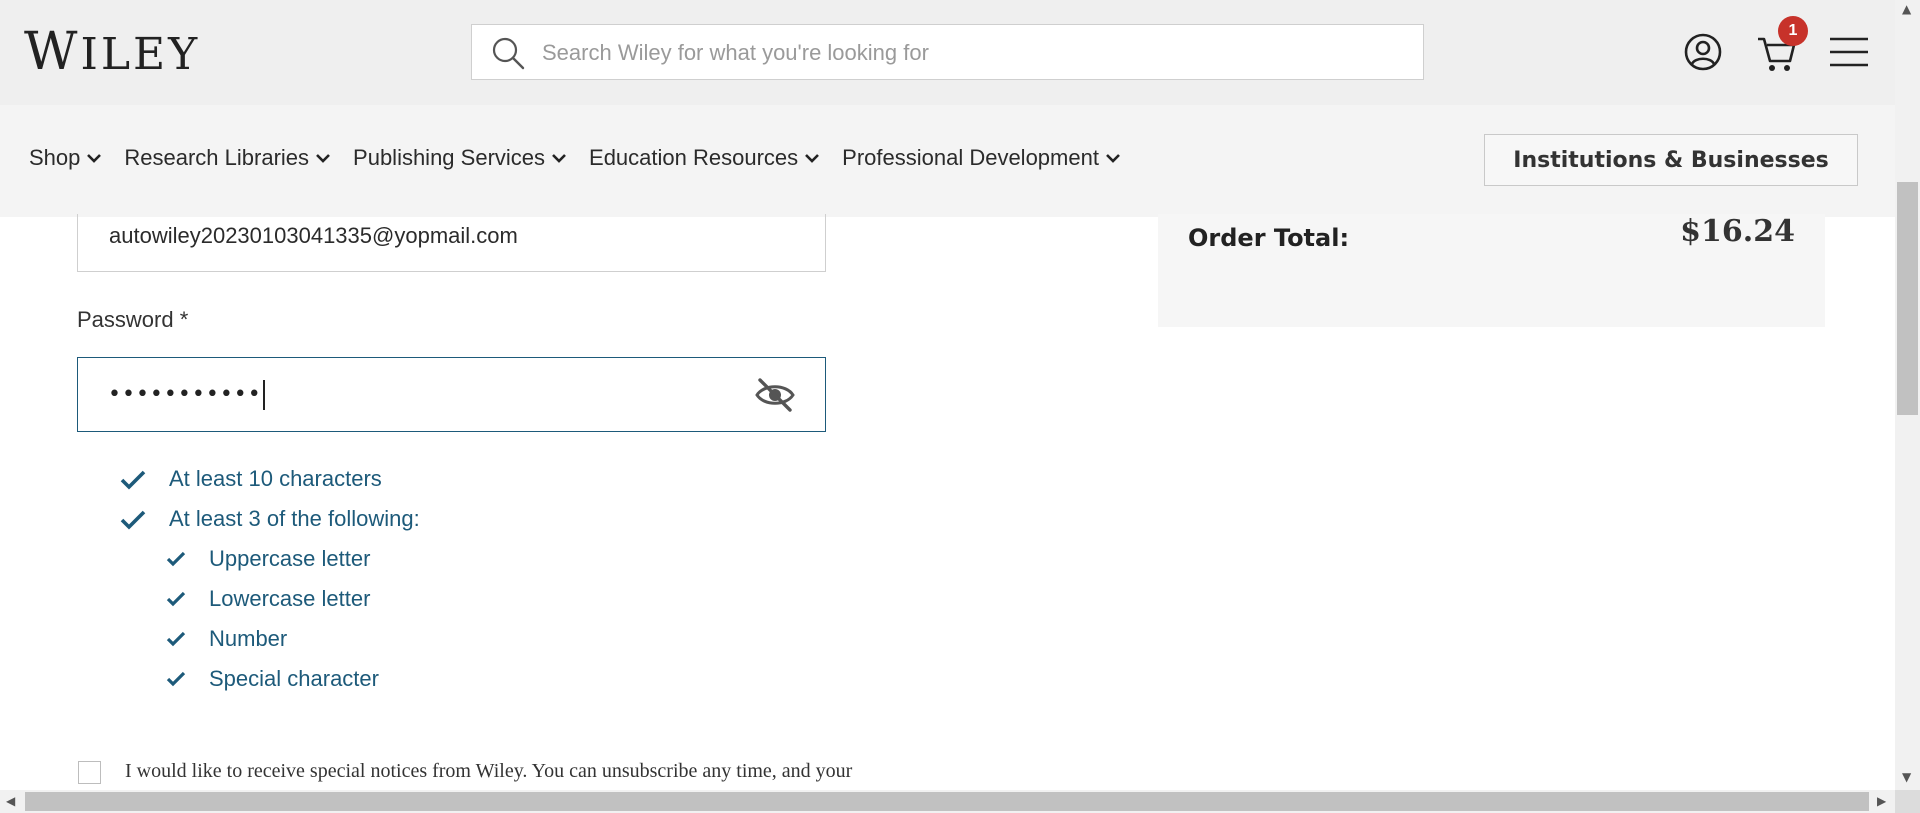  I want to click on nav-item-shop: Shop, so click(65, 158).